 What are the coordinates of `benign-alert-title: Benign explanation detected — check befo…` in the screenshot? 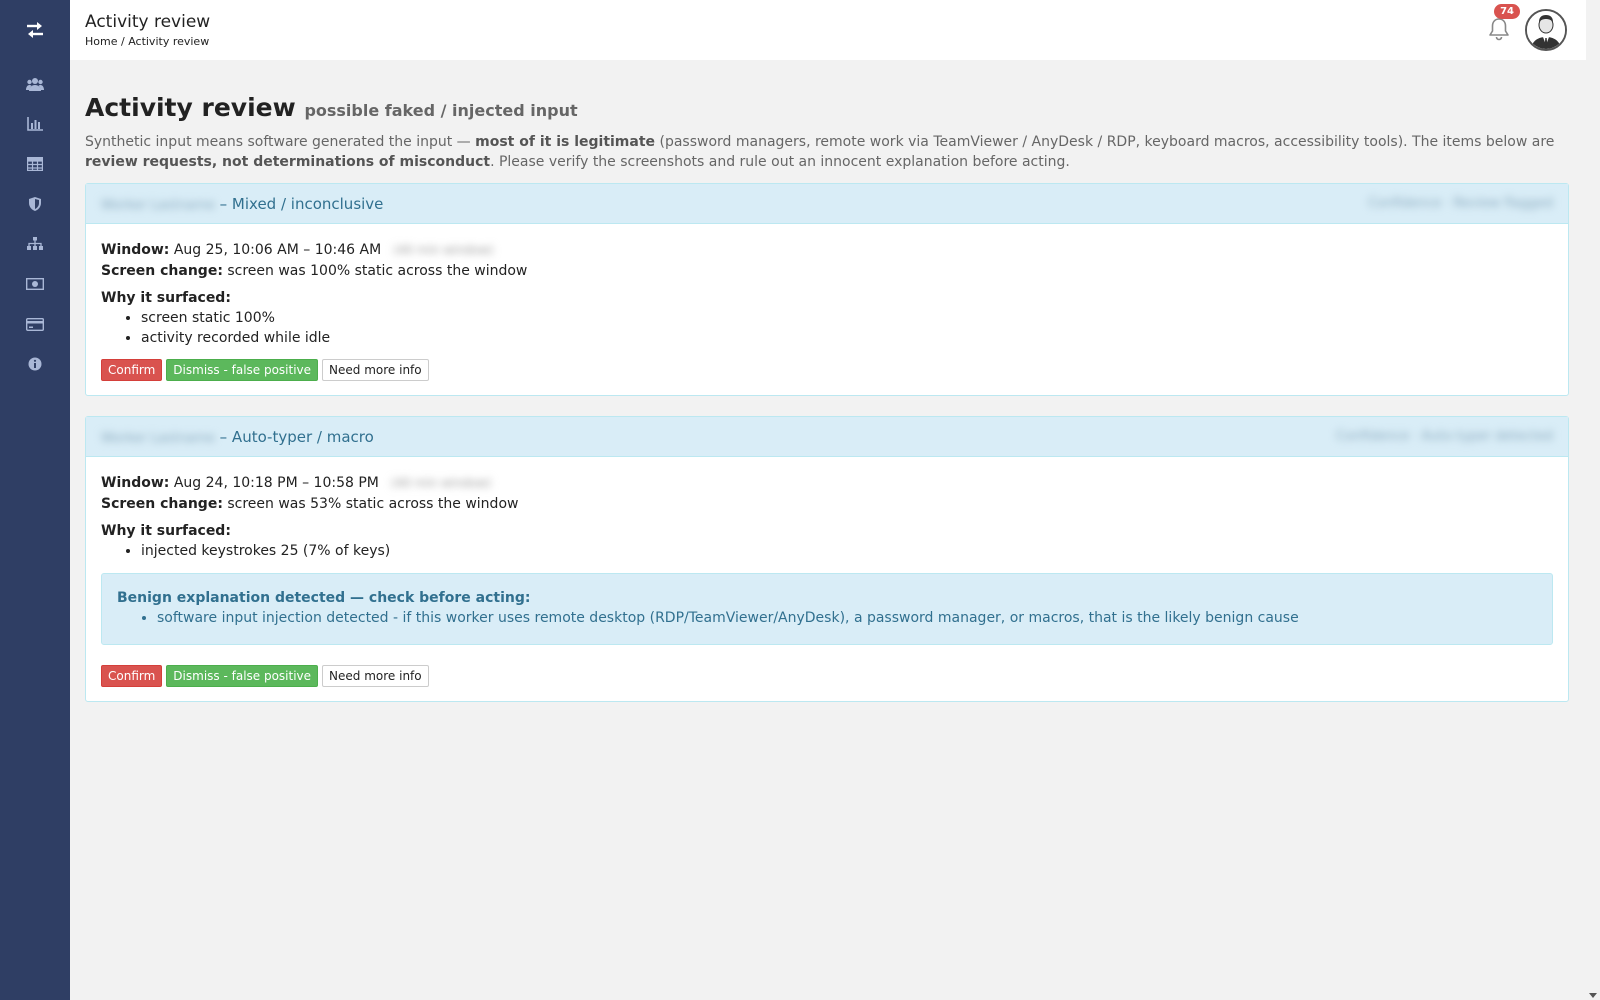 It's located at (324, 598).